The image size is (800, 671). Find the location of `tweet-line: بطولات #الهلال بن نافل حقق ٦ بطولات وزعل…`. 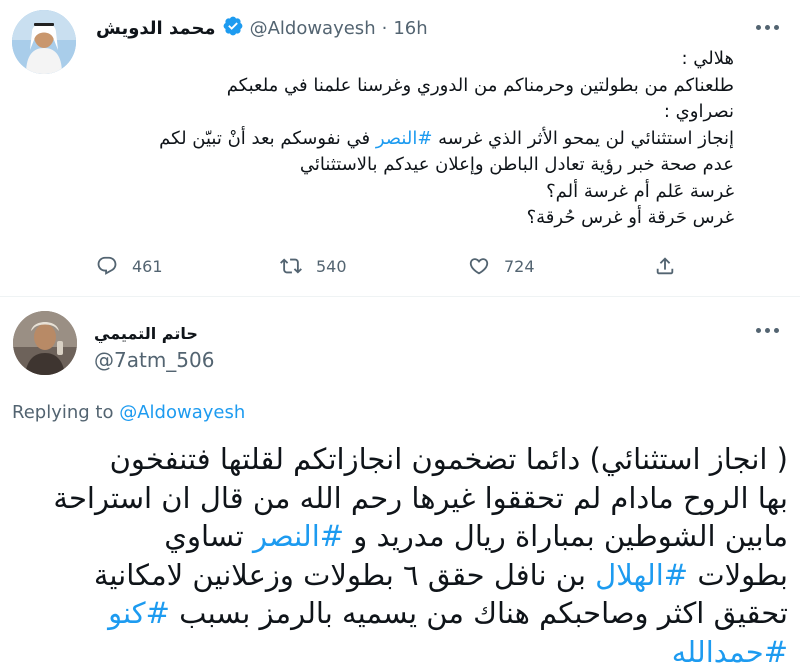

tweet-line: بطولات #الهلال بن نافل حقق ٦ بطولات وزعل… is located at coordinates (400, 575).